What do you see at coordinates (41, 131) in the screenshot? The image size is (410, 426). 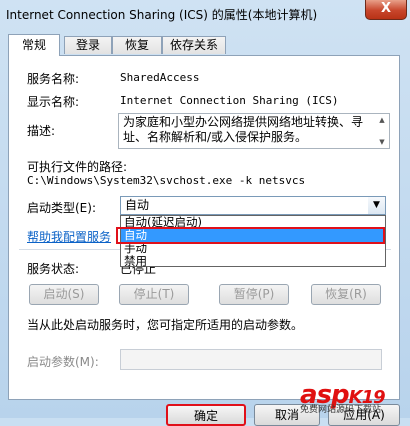 I see `description-label: 描述:` at bounding box center [41, 131].